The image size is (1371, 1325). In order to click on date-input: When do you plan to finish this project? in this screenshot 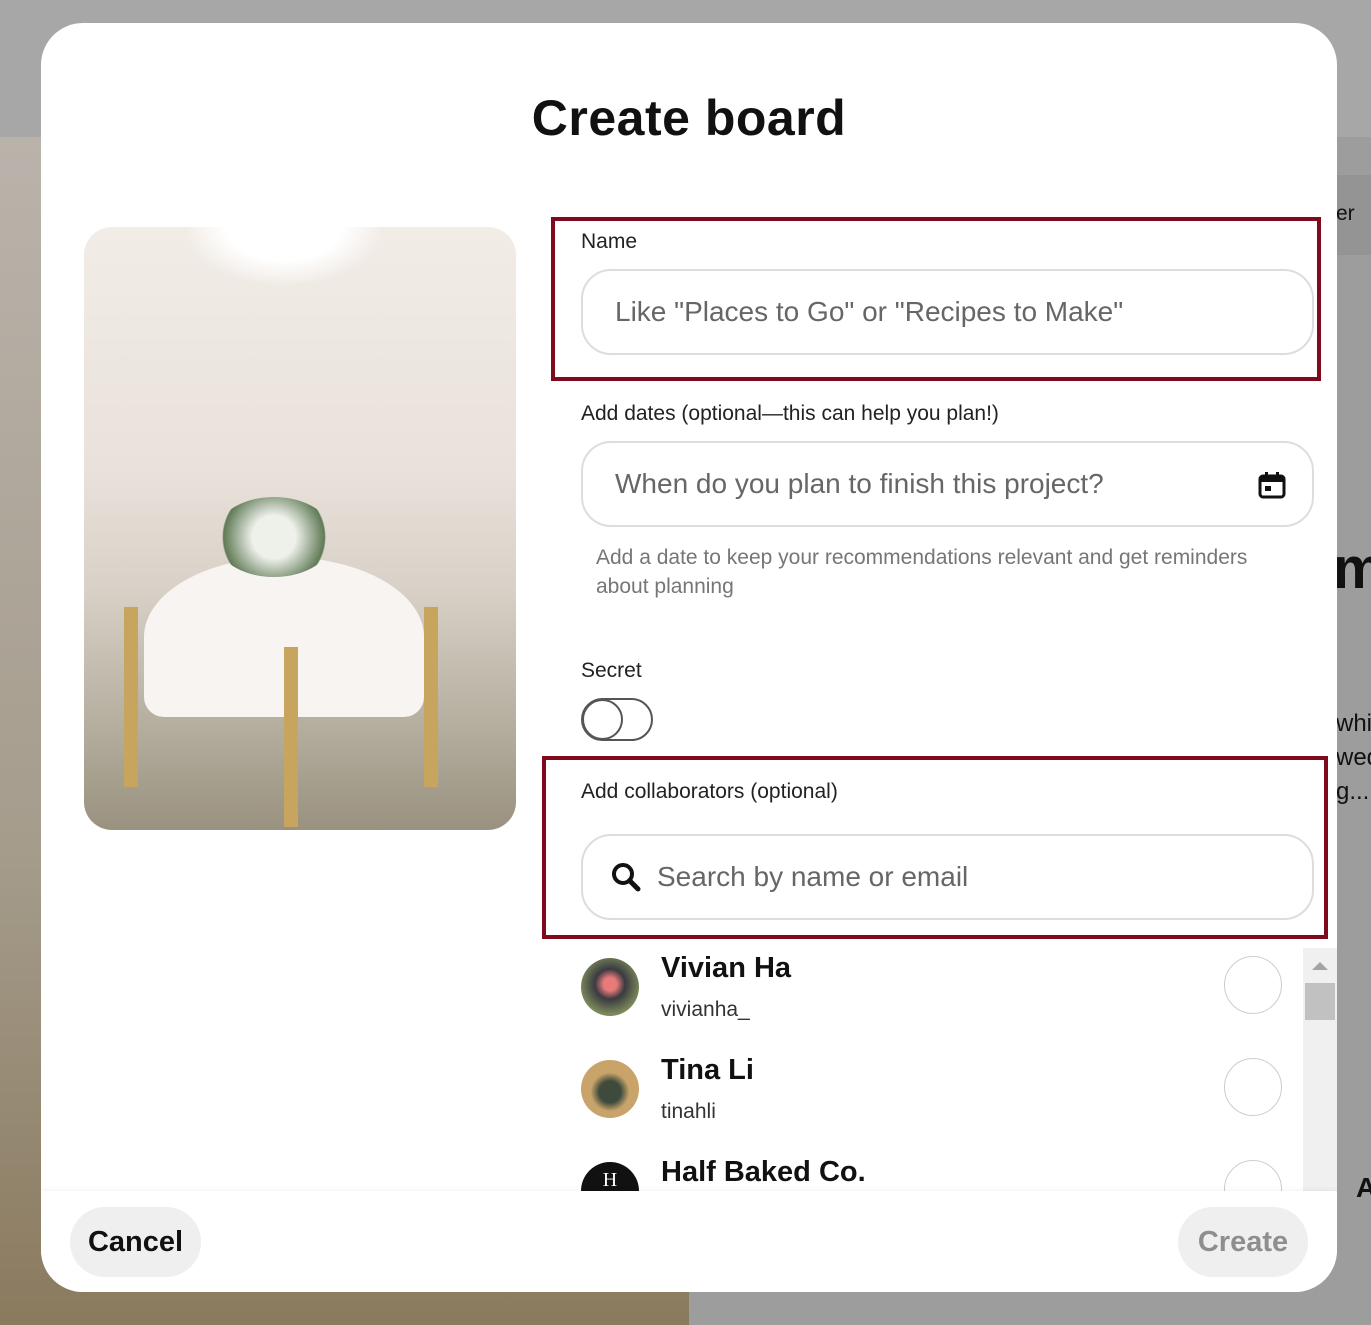, I will do `click(947, 484)`.